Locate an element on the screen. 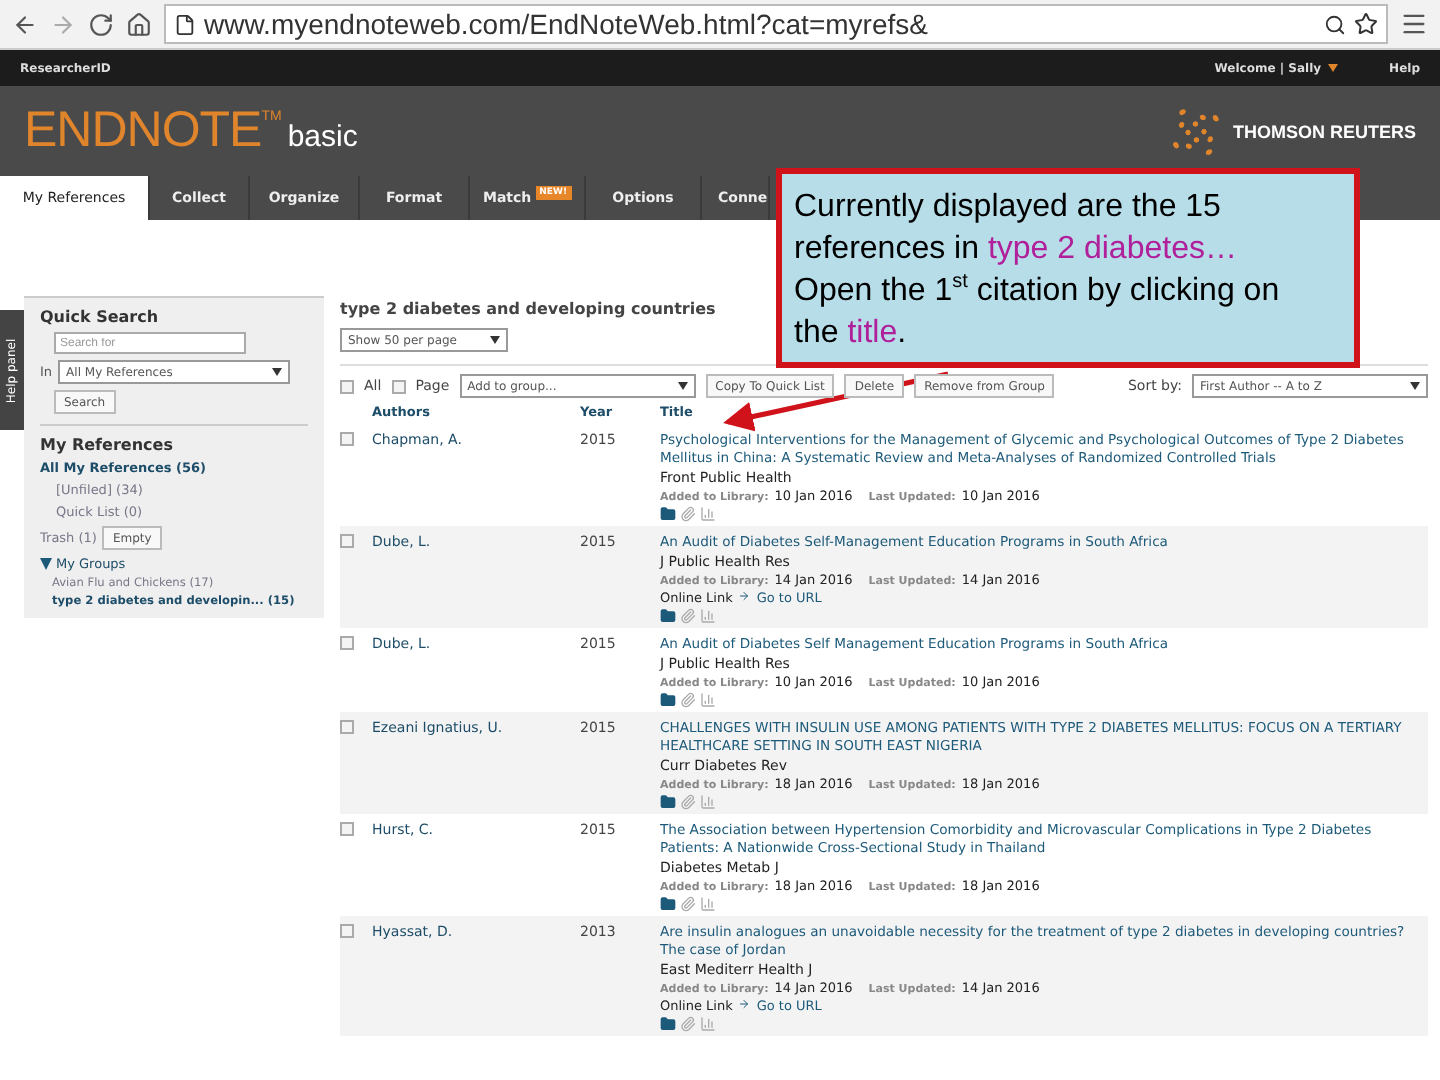 The height and width of the screenshot is (1080, 1440). page-icon is located at coordinates (185, 24).